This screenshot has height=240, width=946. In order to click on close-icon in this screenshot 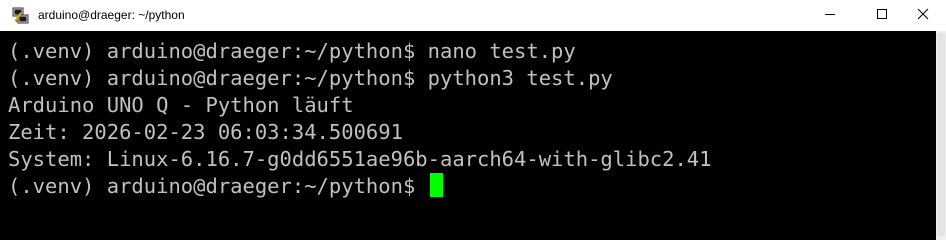, I will do `click(923, 16)`.